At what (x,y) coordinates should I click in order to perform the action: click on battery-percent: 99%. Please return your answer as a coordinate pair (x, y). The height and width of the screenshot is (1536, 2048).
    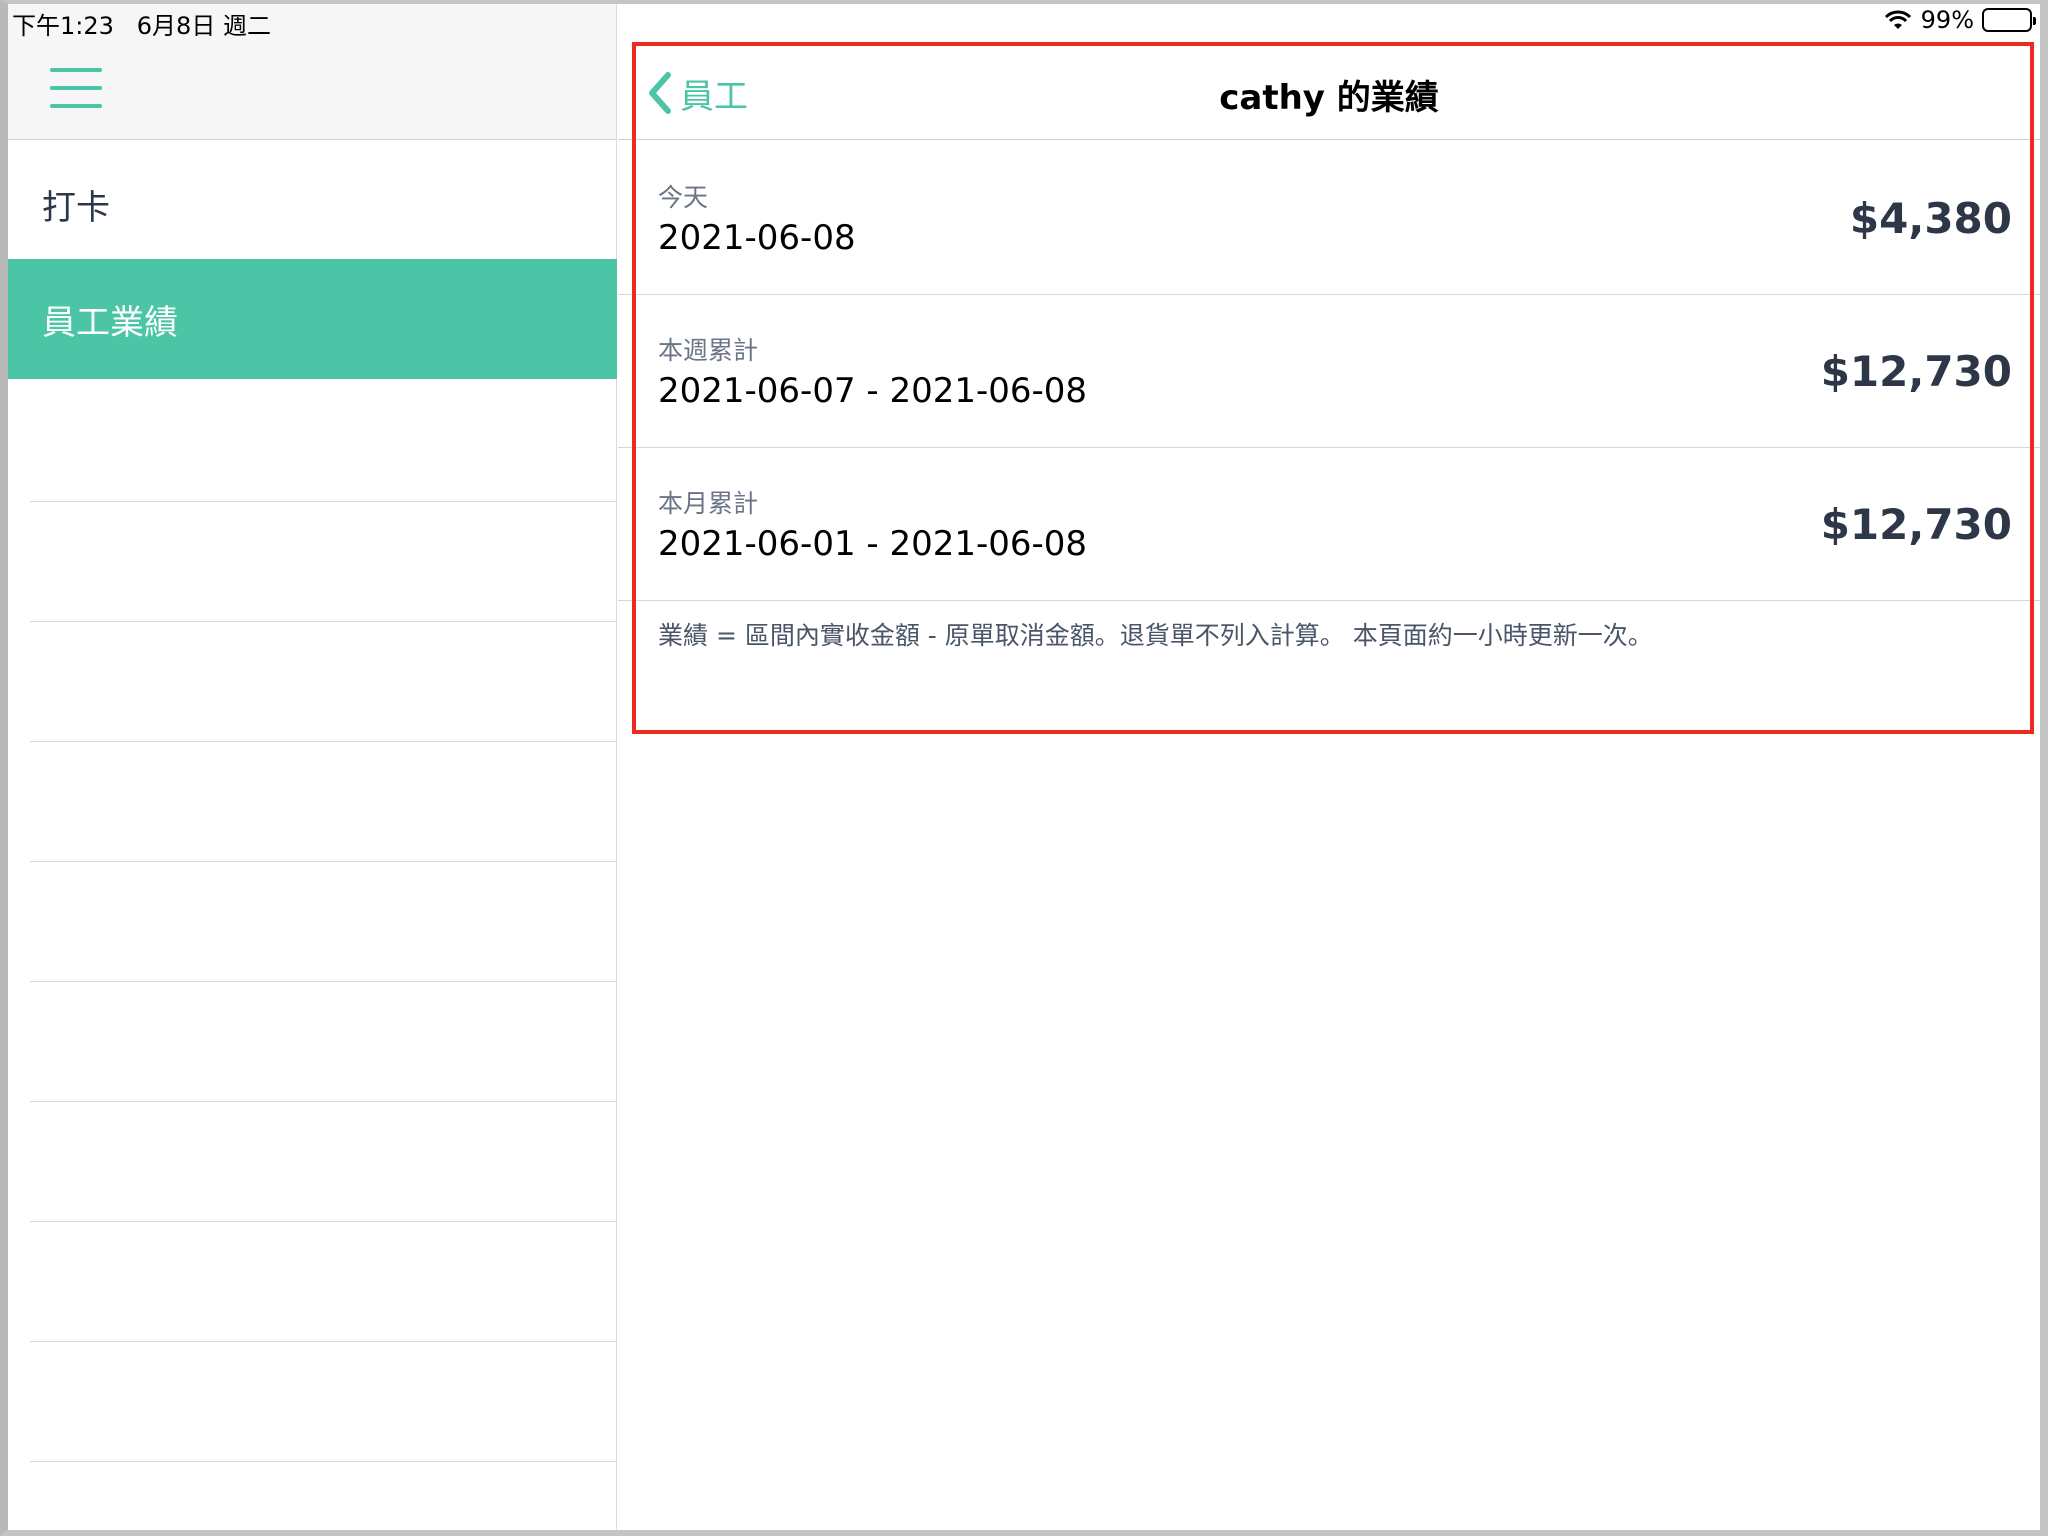
    Looking at the image, I should click on (1947, 20).